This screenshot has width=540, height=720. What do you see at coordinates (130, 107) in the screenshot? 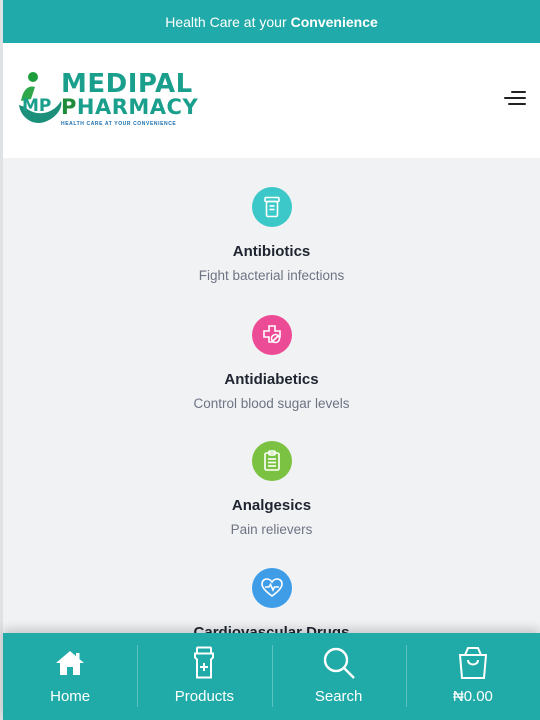
I see `logo-text-pharmacy: PHARMACY` at bounding box center [130, 107].